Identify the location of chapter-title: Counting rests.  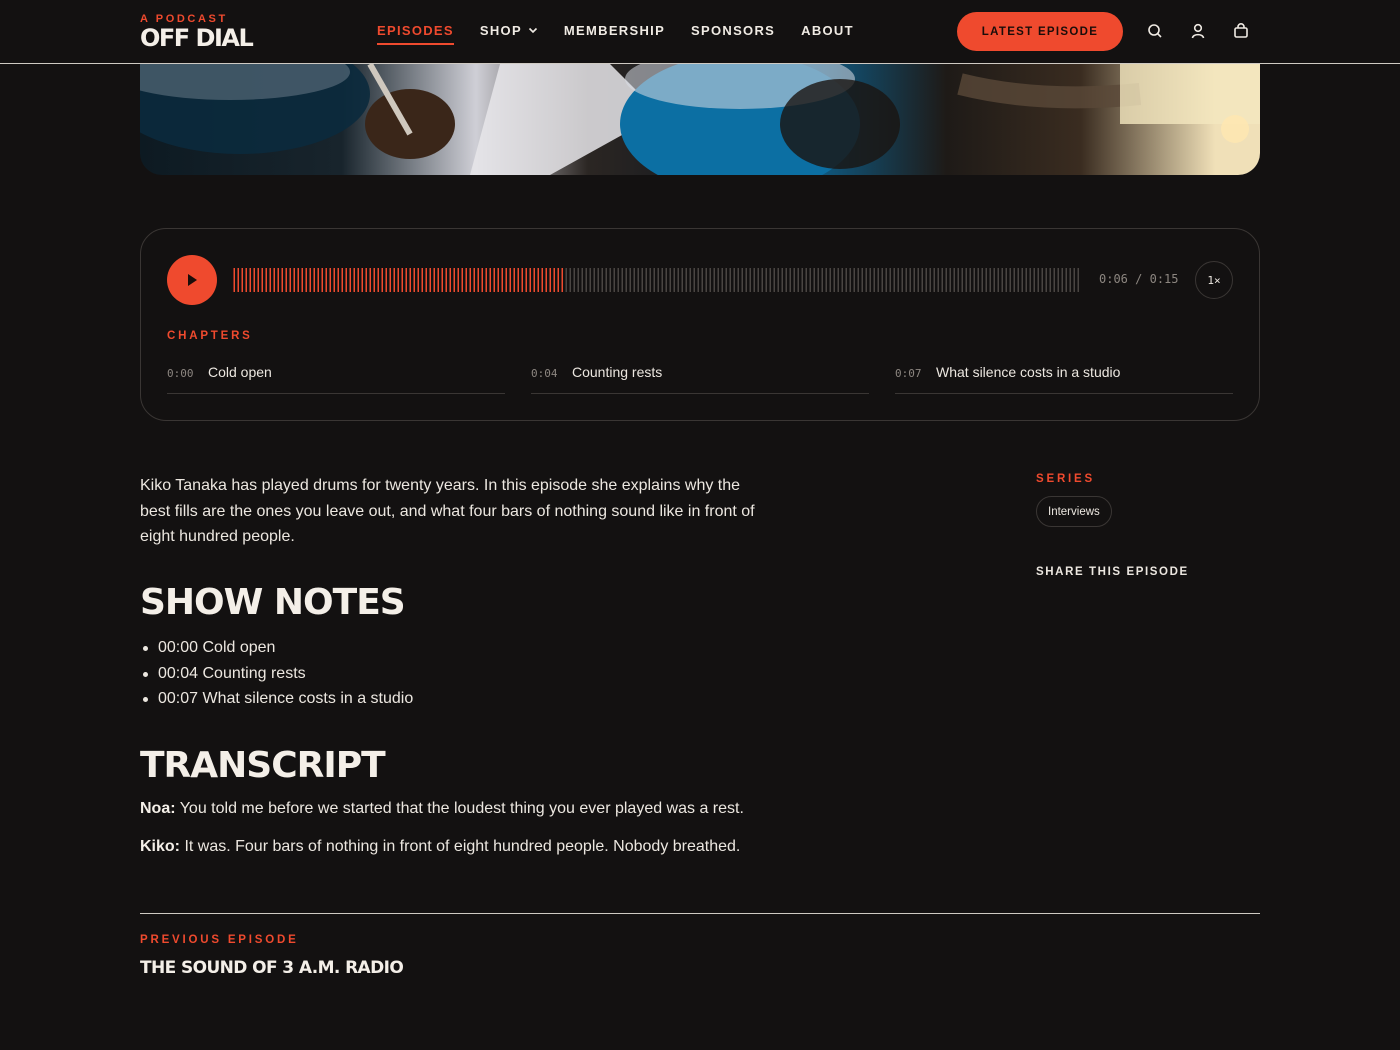
(617, 372).